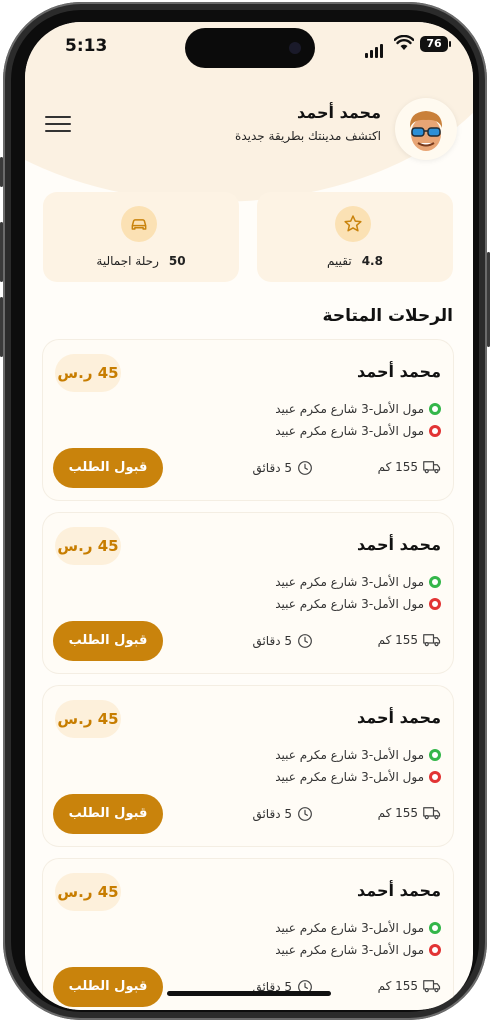  I want to click on status-bar: 5:13 76, so click(249, 48).